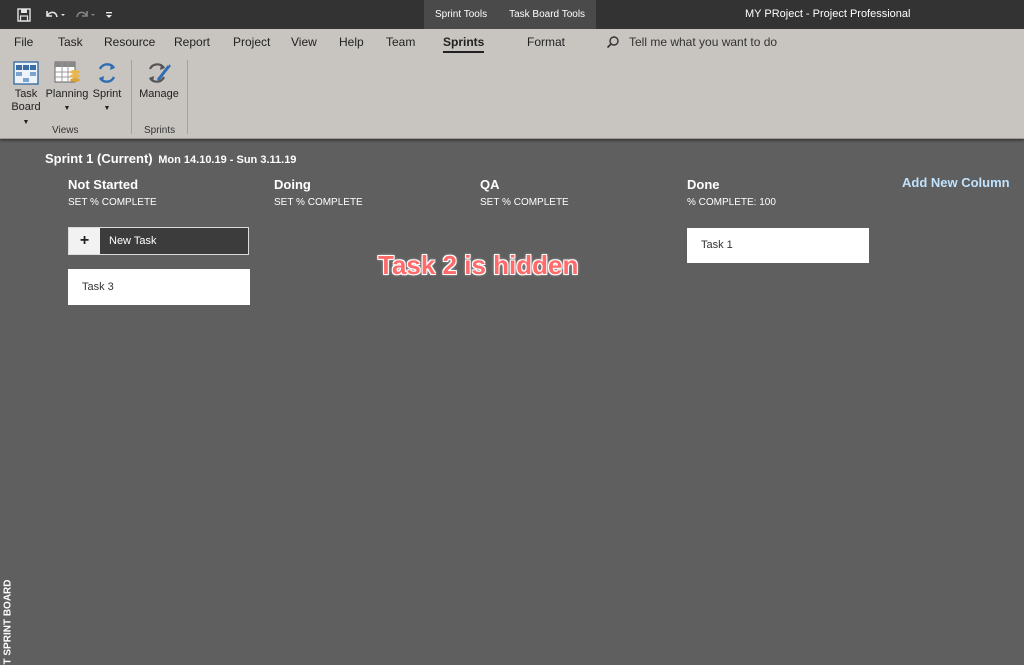 This screenshot has height=665, width=1024. I want to click on customize-icon, so click(109, 15).